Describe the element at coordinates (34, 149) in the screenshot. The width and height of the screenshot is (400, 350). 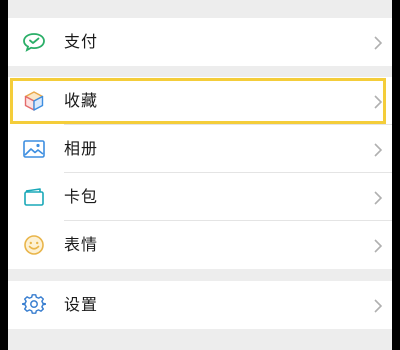
I see `image-icon` at that location.